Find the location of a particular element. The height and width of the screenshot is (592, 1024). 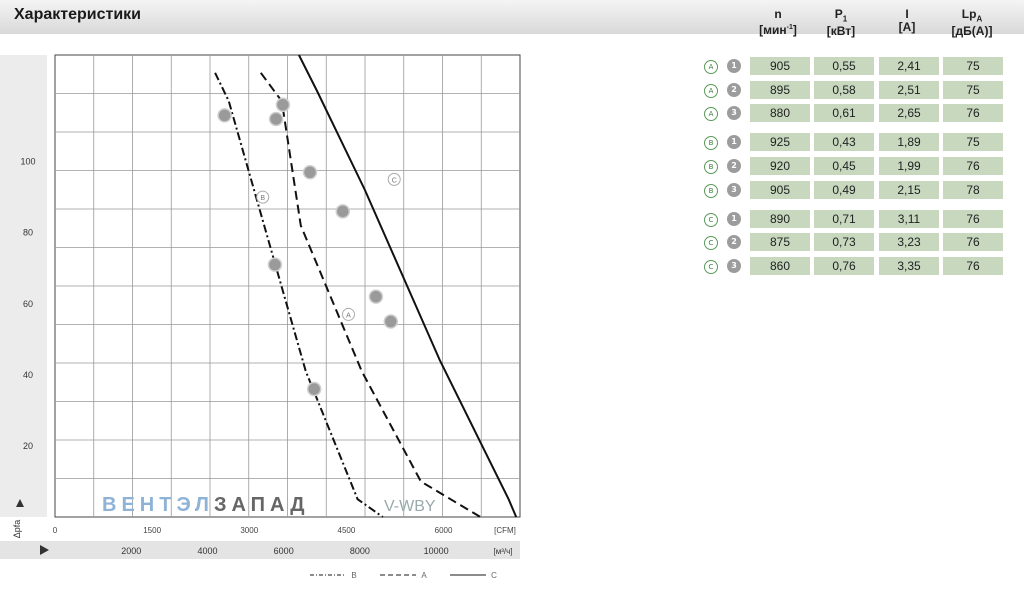

table-cell-i: 1,89 is located at coordinates (909, 142).